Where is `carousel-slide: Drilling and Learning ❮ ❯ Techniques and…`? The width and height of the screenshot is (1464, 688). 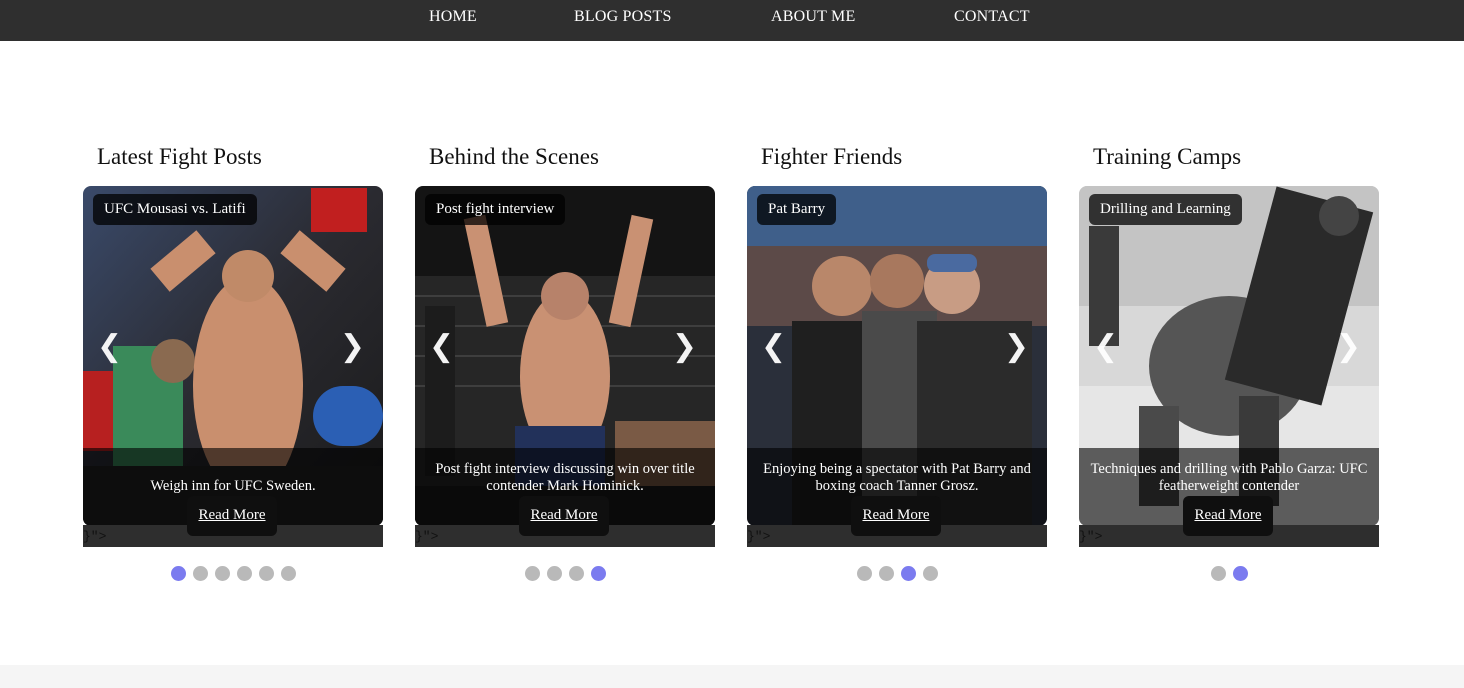 carousel-slide: Drilling and Learning ❮ ❯ Techniques and… is located at coordinates (1229, 356).